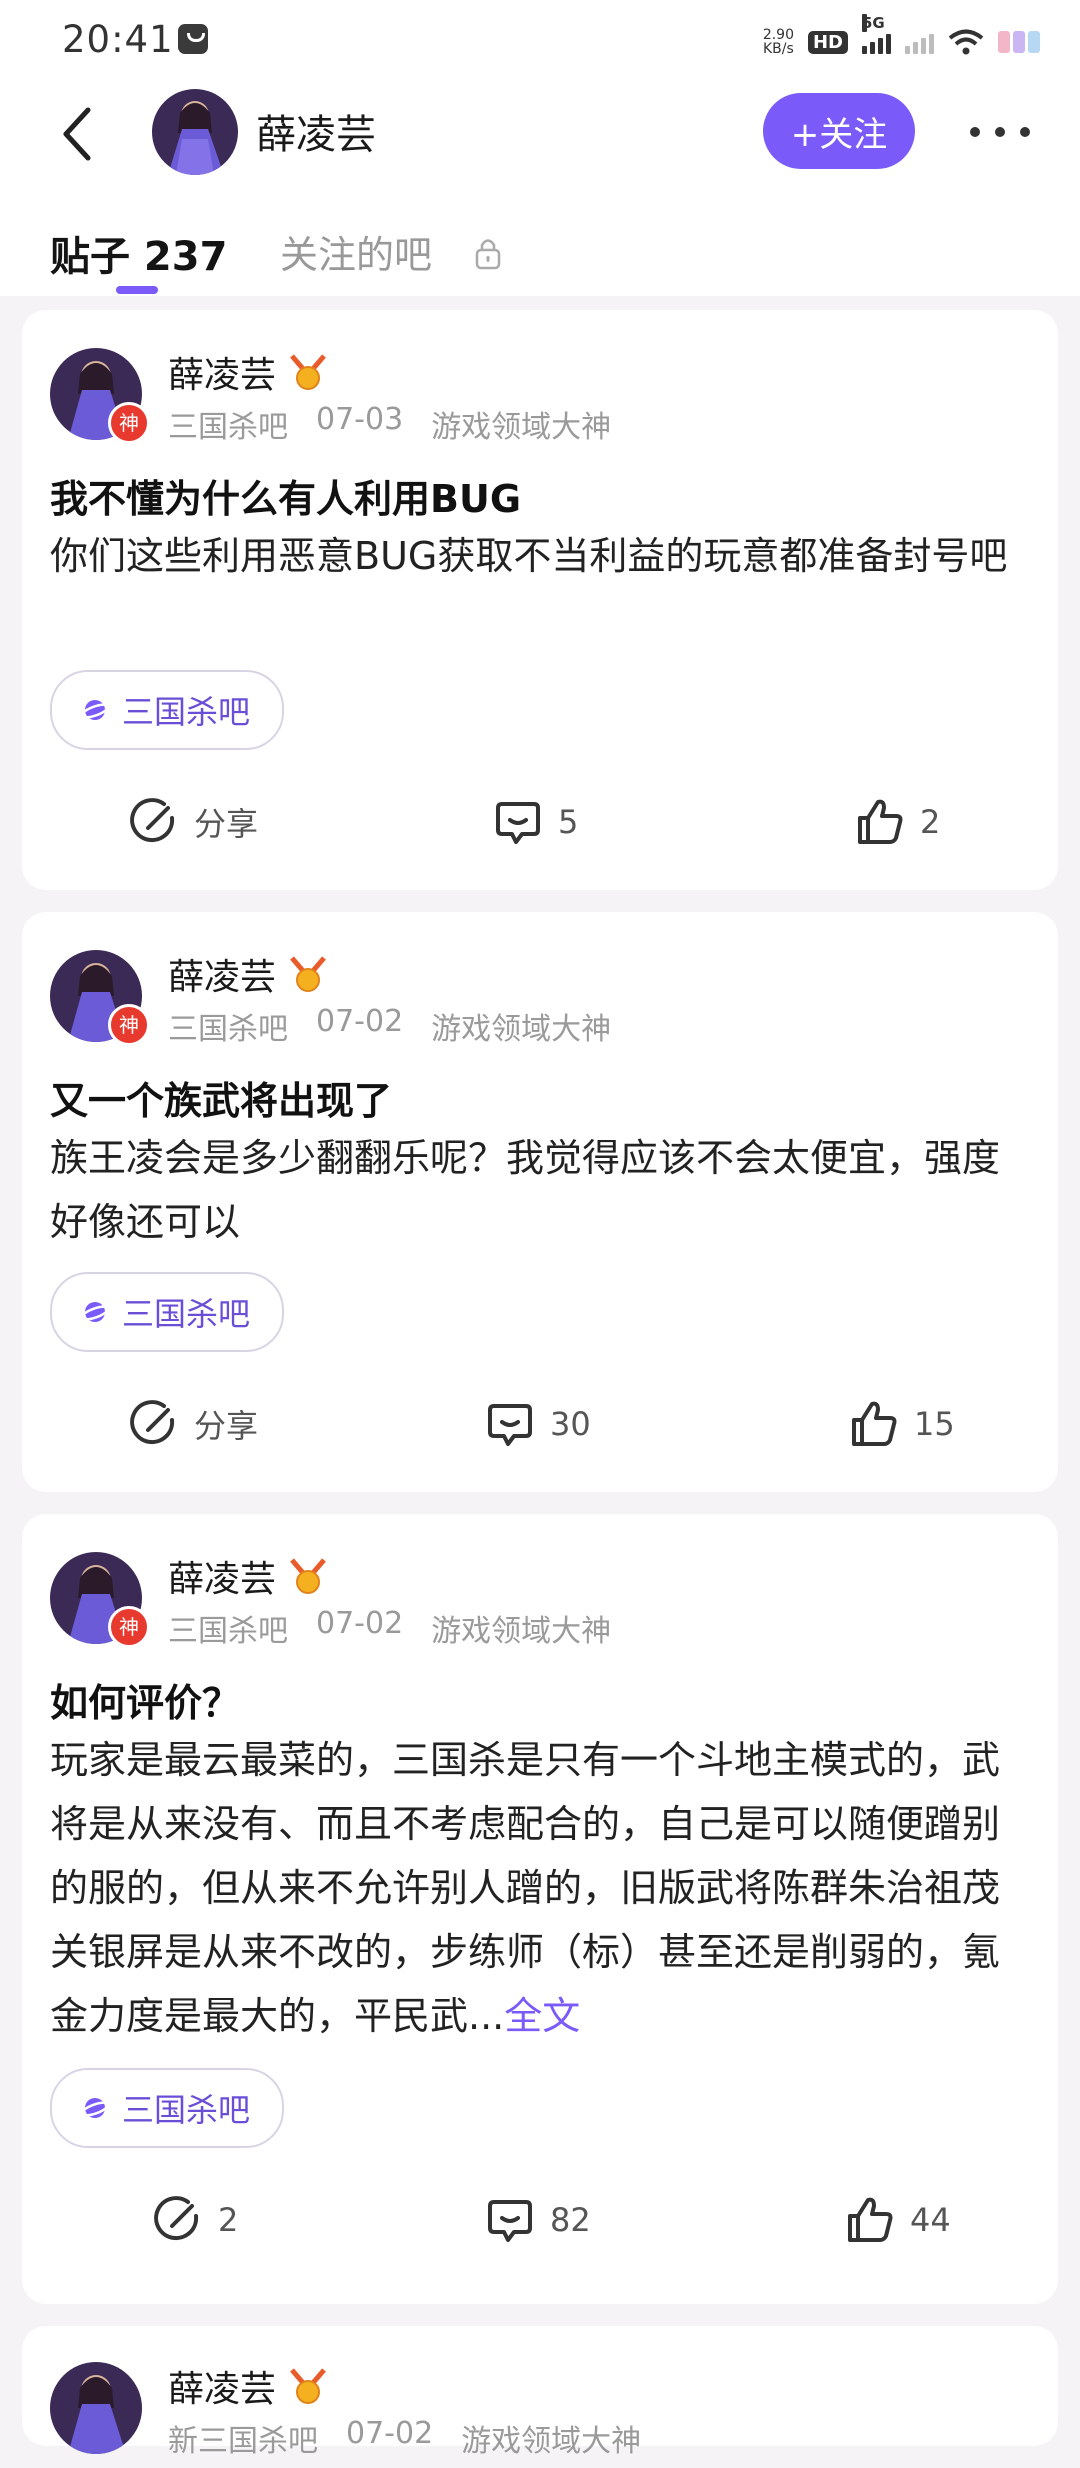 The width and height of the screenshot is (1080, 2468). I want to click on post-body: 族王凌会是多少翻翻乐呢？我觉得应该不会太便宜，强度好像还可以, so click(542, 1190).